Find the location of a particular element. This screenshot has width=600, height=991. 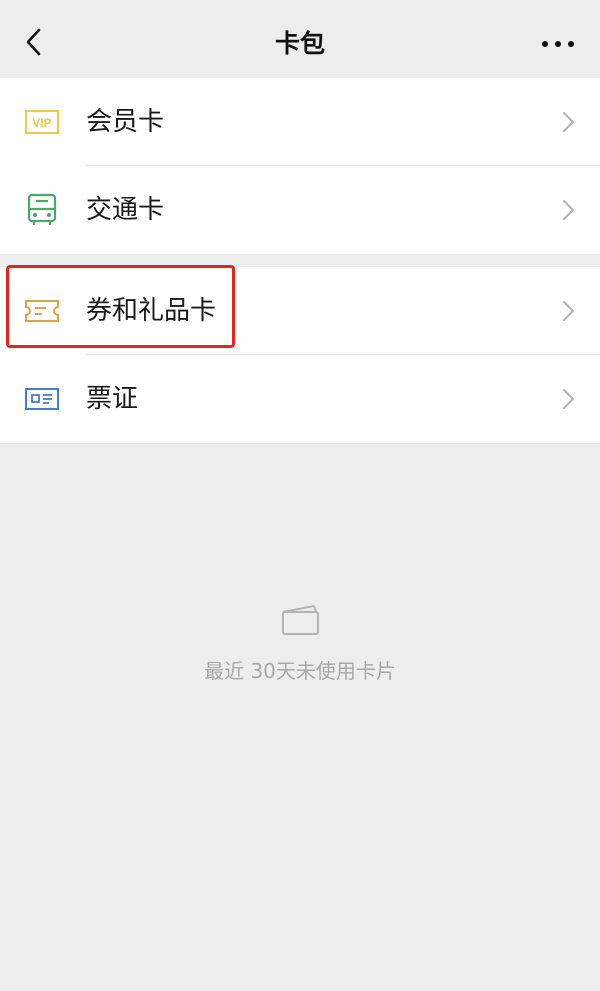

highlight-box is located at coordinates (120, 306).